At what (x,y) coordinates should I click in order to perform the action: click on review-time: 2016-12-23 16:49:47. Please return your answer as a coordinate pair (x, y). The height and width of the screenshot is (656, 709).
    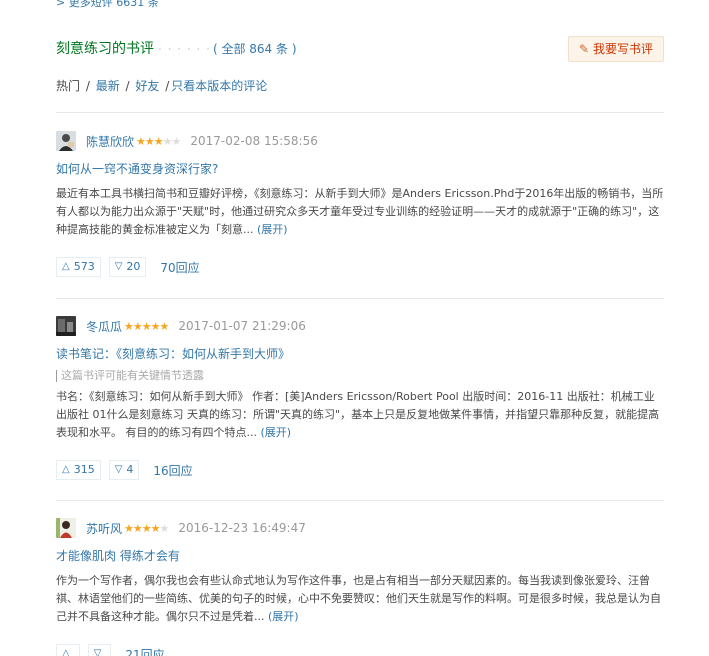
    Looking at the image, I should click on (242, 528).